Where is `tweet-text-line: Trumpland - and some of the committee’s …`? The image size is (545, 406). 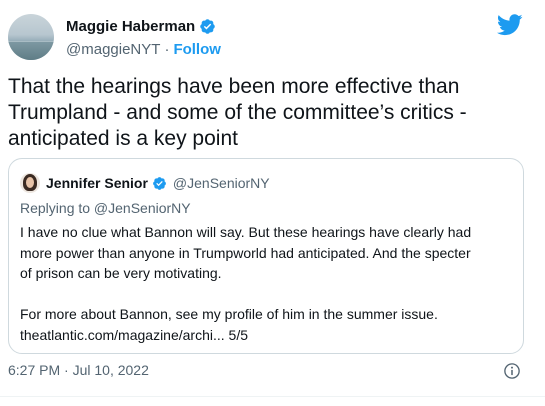 tweet-text-line: Trumpland - and some of the committee’s … is located at coordinates (237, 112).